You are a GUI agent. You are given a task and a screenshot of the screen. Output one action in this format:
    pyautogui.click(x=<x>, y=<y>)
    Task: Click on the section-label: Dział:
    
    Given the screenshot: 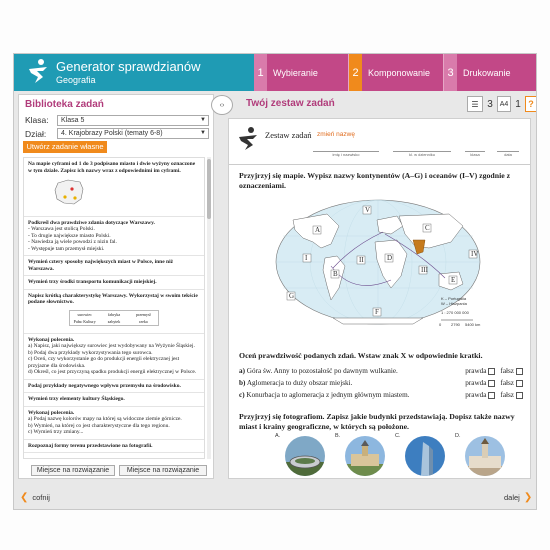 What is the action you would take?
    pyautogui.click(x=36, y=134)
    